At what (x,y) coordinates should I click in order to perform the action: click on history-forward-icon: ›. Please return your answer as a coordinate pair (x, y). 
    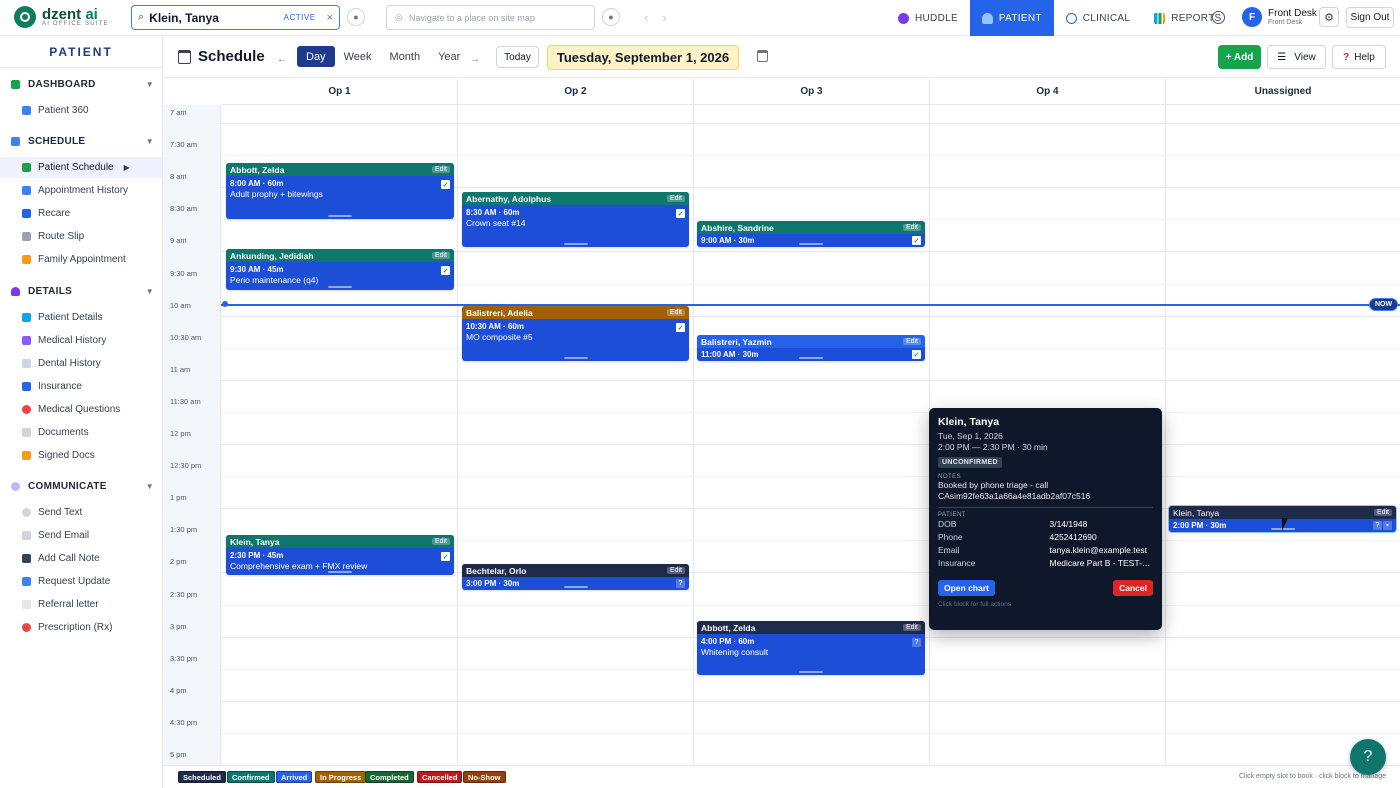
    Looking at the image, I should click on (664, 17).